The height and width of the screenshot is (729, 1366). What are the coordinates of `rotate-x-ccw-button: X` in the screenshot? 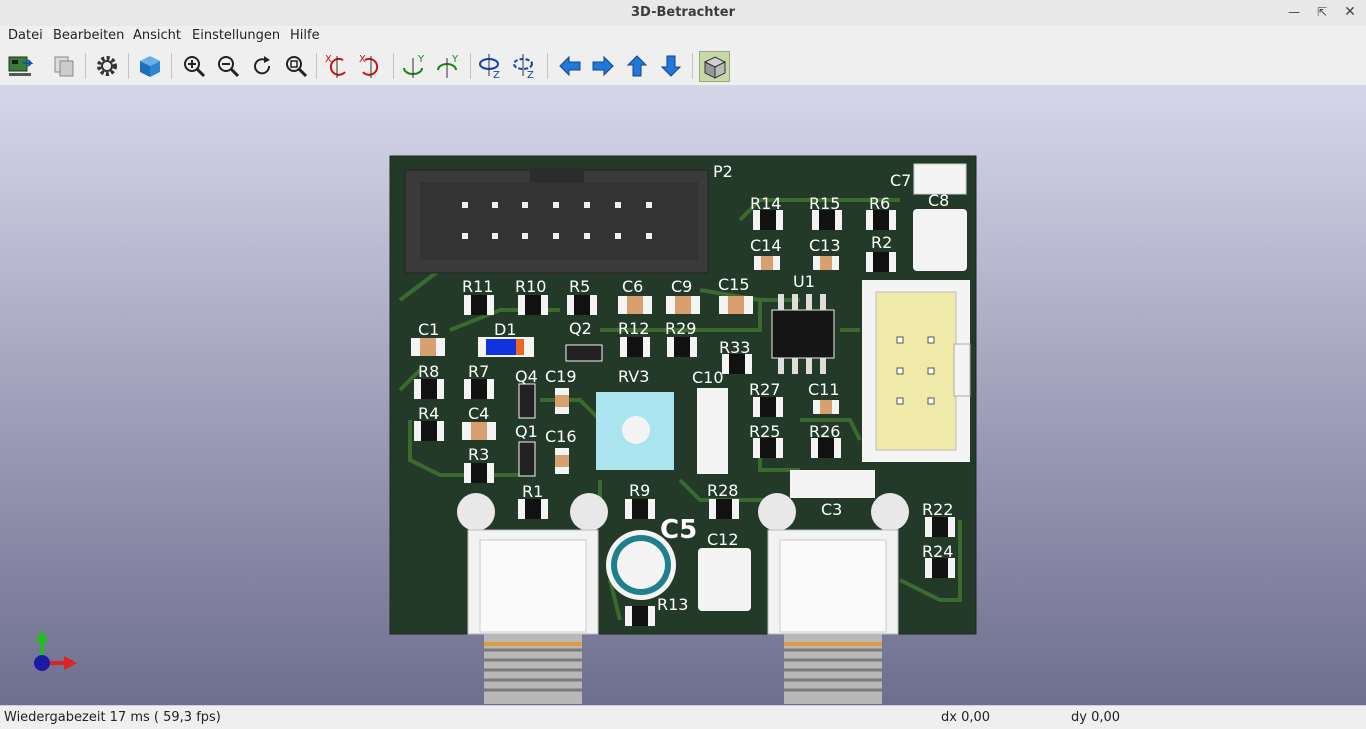 It's located at (371, 66).